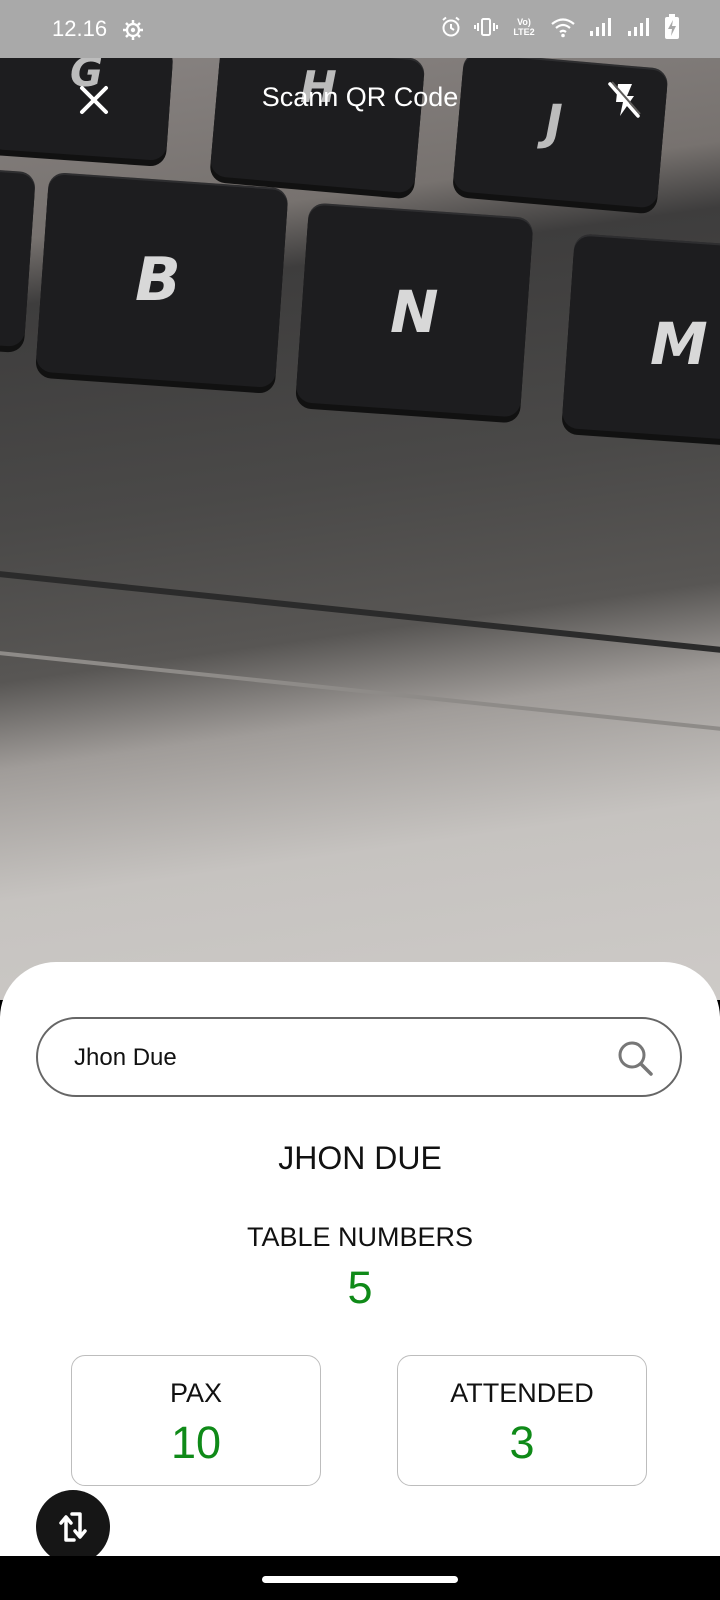 The image size is (720, 1600). What do you see at coordinates (672, 26) in the screenshot?
I see `battery-charging-icon` at bounding box center [672, 26].